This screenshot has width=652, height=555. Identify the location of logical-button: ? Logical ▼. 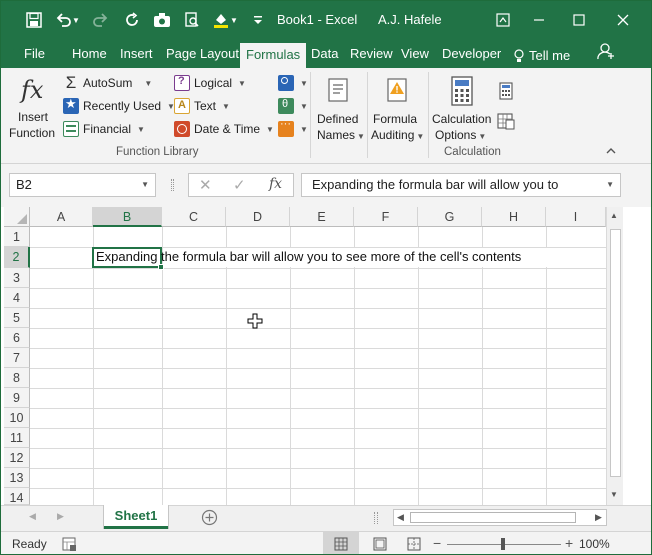
(210, 83).